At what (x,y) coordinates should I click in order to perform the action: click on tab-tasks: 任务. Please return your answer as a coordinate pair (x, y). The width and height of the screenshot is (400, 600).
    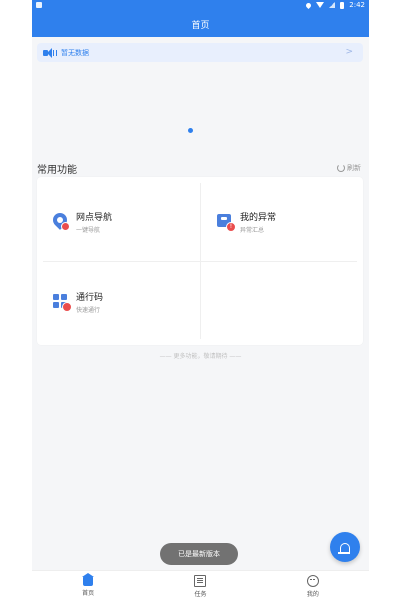
    Looking at the image, I should click on (200, 585).